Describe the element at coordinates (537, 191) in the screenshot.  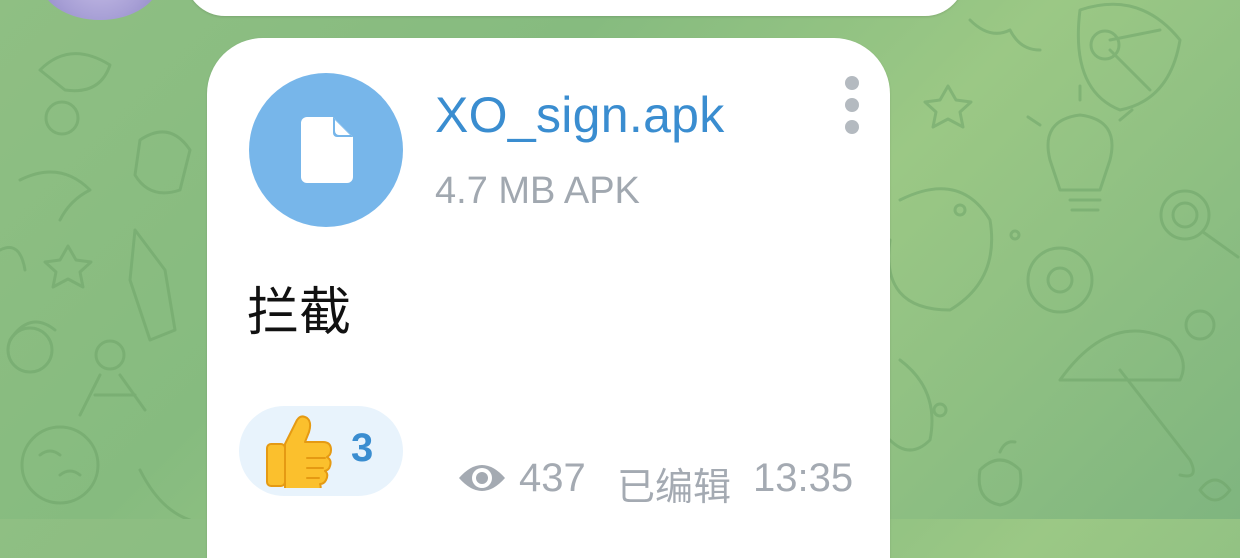
I see `file-size-type: 4.7 MB APK` at that location.